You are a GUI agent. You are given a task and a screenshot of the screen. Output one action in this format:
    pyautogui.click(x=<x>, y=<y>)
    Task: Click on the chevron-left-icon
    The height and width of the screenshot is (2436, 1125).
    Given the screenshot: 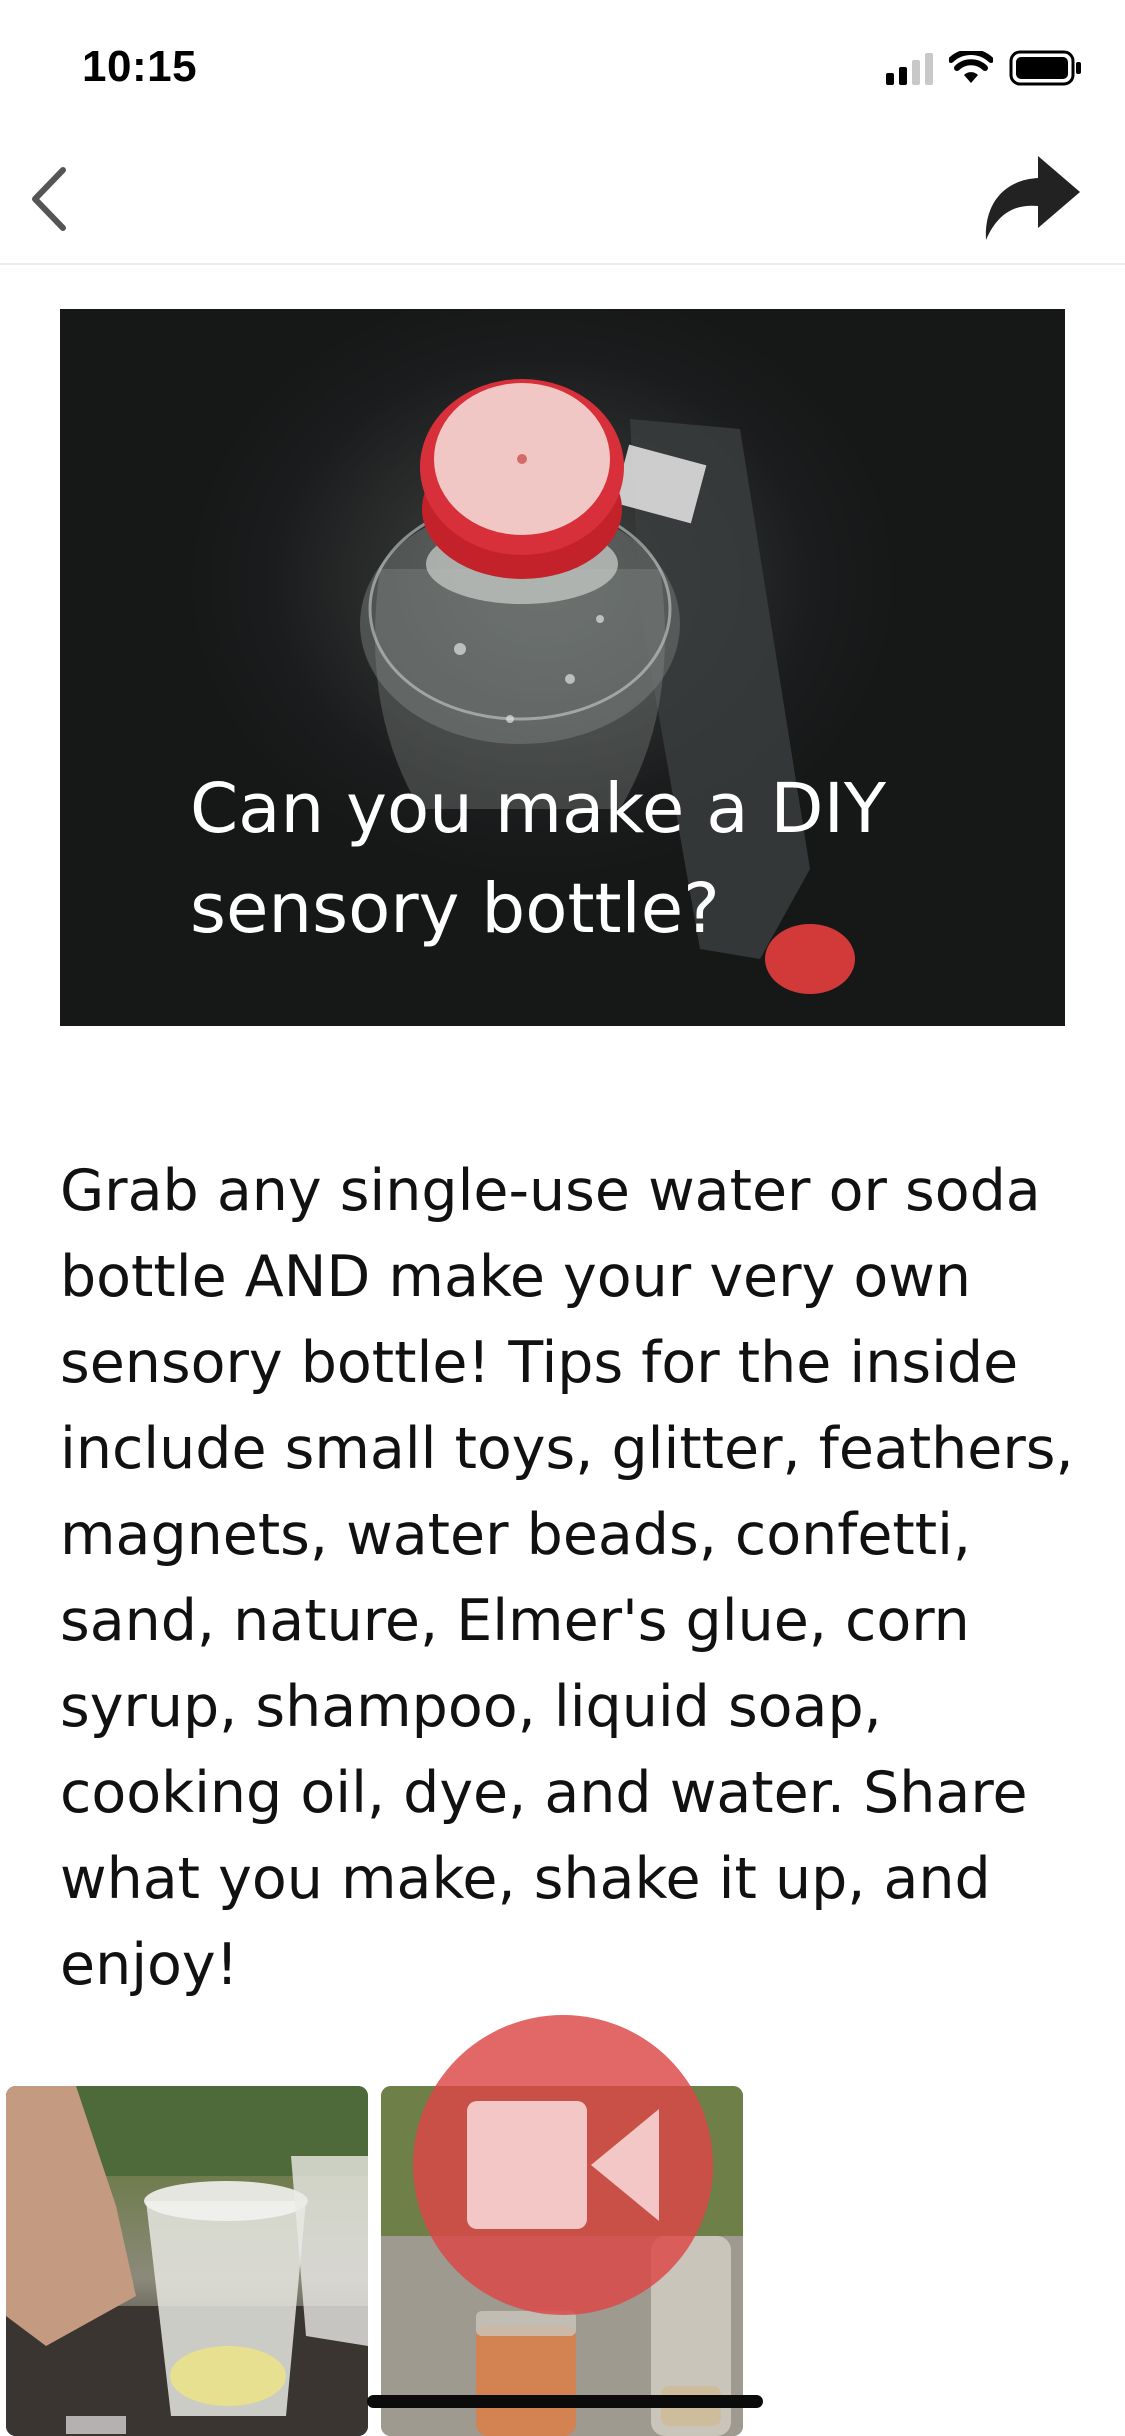 What is the action you would take?
    pyautogui.click(x=49, y=199)
    